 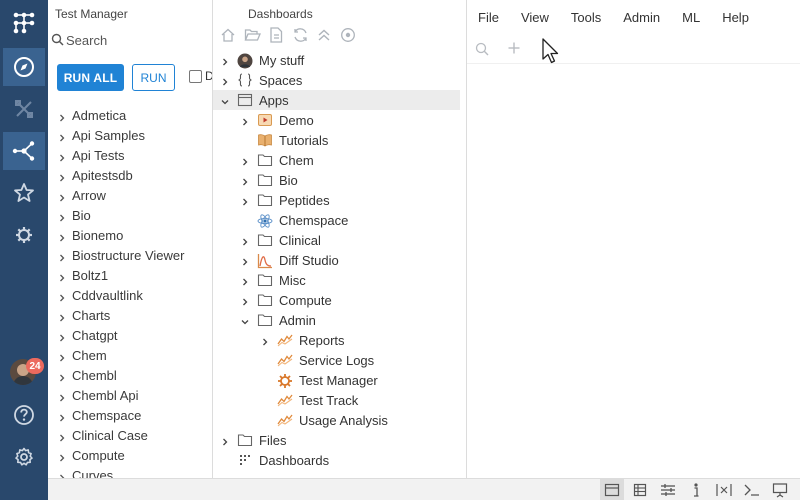 What do you see at coordinates (24, 457) in the screenshot?
I see `settings-icon` at bounding box center [24, 457].